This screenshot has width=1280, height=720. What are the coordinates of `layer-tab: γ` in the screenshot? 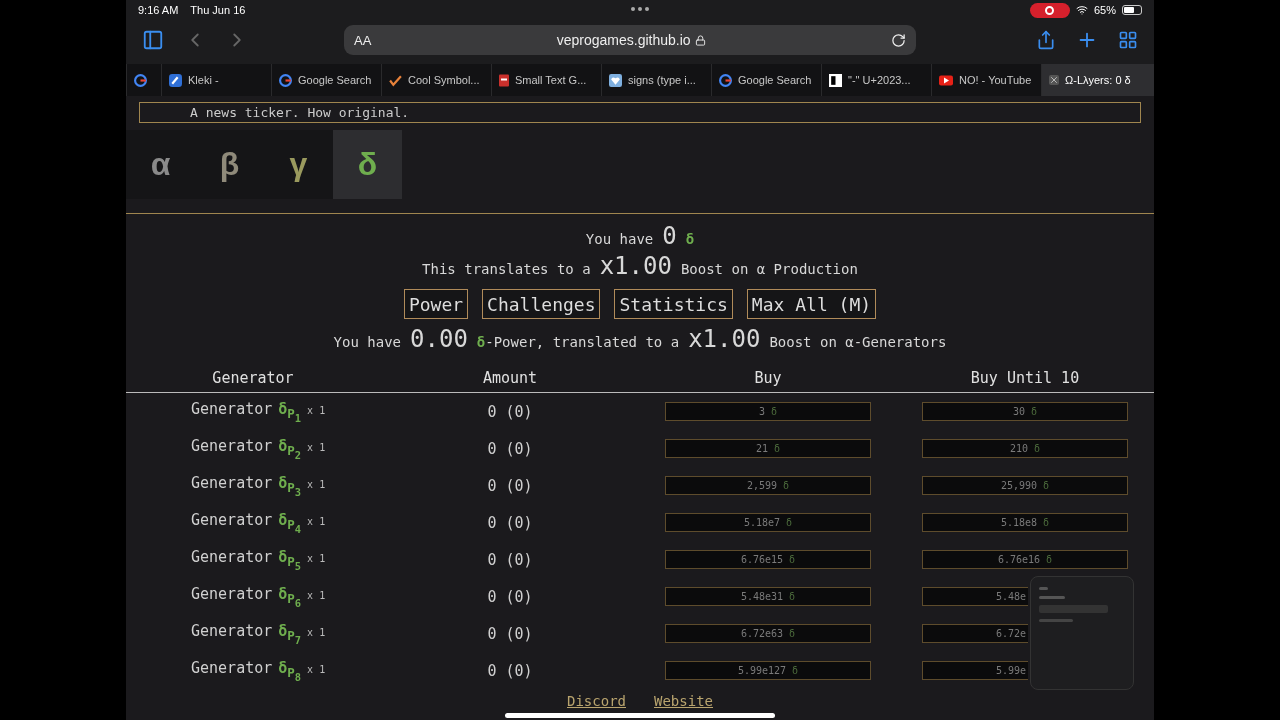 It's located at (298, 164).